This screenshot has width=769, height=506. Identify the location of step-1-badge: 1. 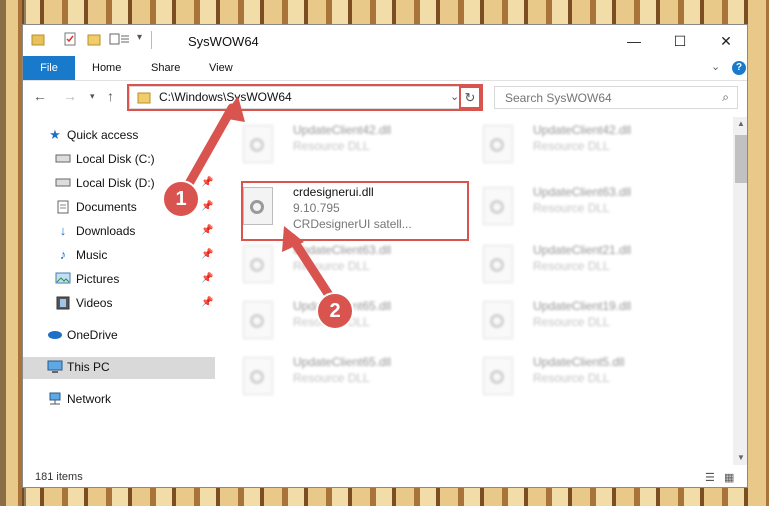
(181, 199).